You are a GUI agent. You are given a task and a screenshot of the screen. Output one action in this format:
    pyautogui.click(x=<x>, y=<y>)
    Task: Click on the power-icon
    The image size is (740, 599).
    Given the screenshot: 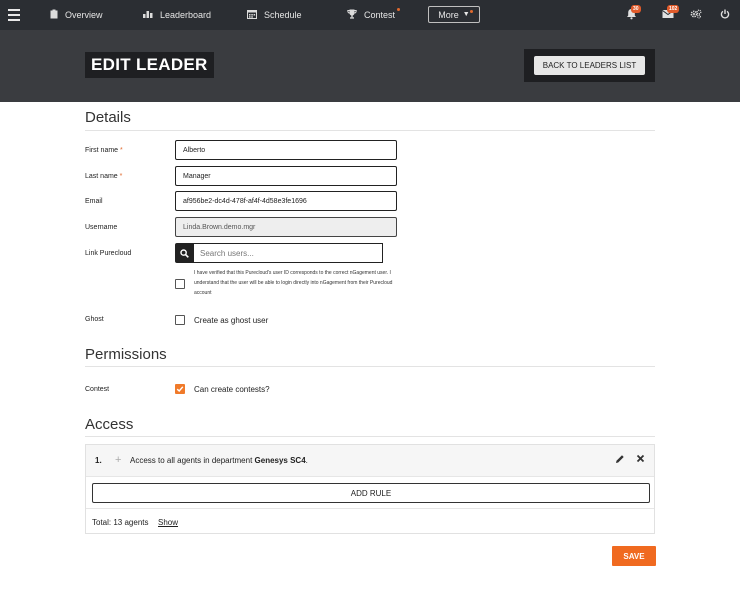 What is the action you would take?
    pyautogui.click(x=725, y=15)
    